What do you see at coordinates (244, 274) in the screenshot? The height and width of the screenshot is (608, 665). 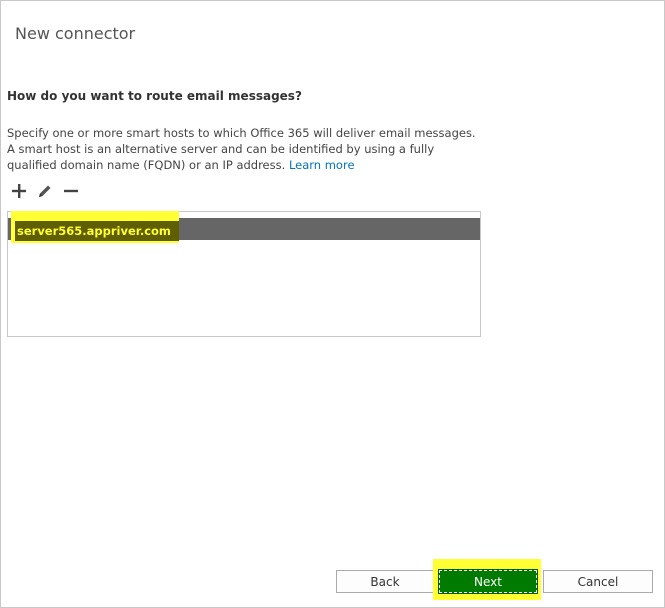 I see `smart-host-list: server565.appriver.com` at bounding box center [244, 274].